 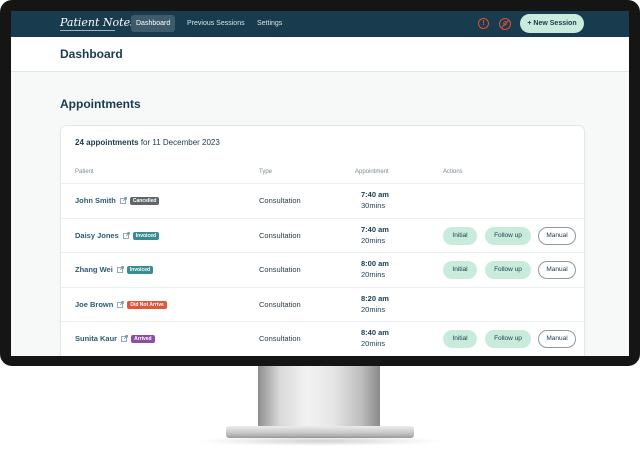 What do you see at coordinates (373, 205) in the screenshot?
I see `appointment-duration: 30mins` at bounding box center [373, 205].